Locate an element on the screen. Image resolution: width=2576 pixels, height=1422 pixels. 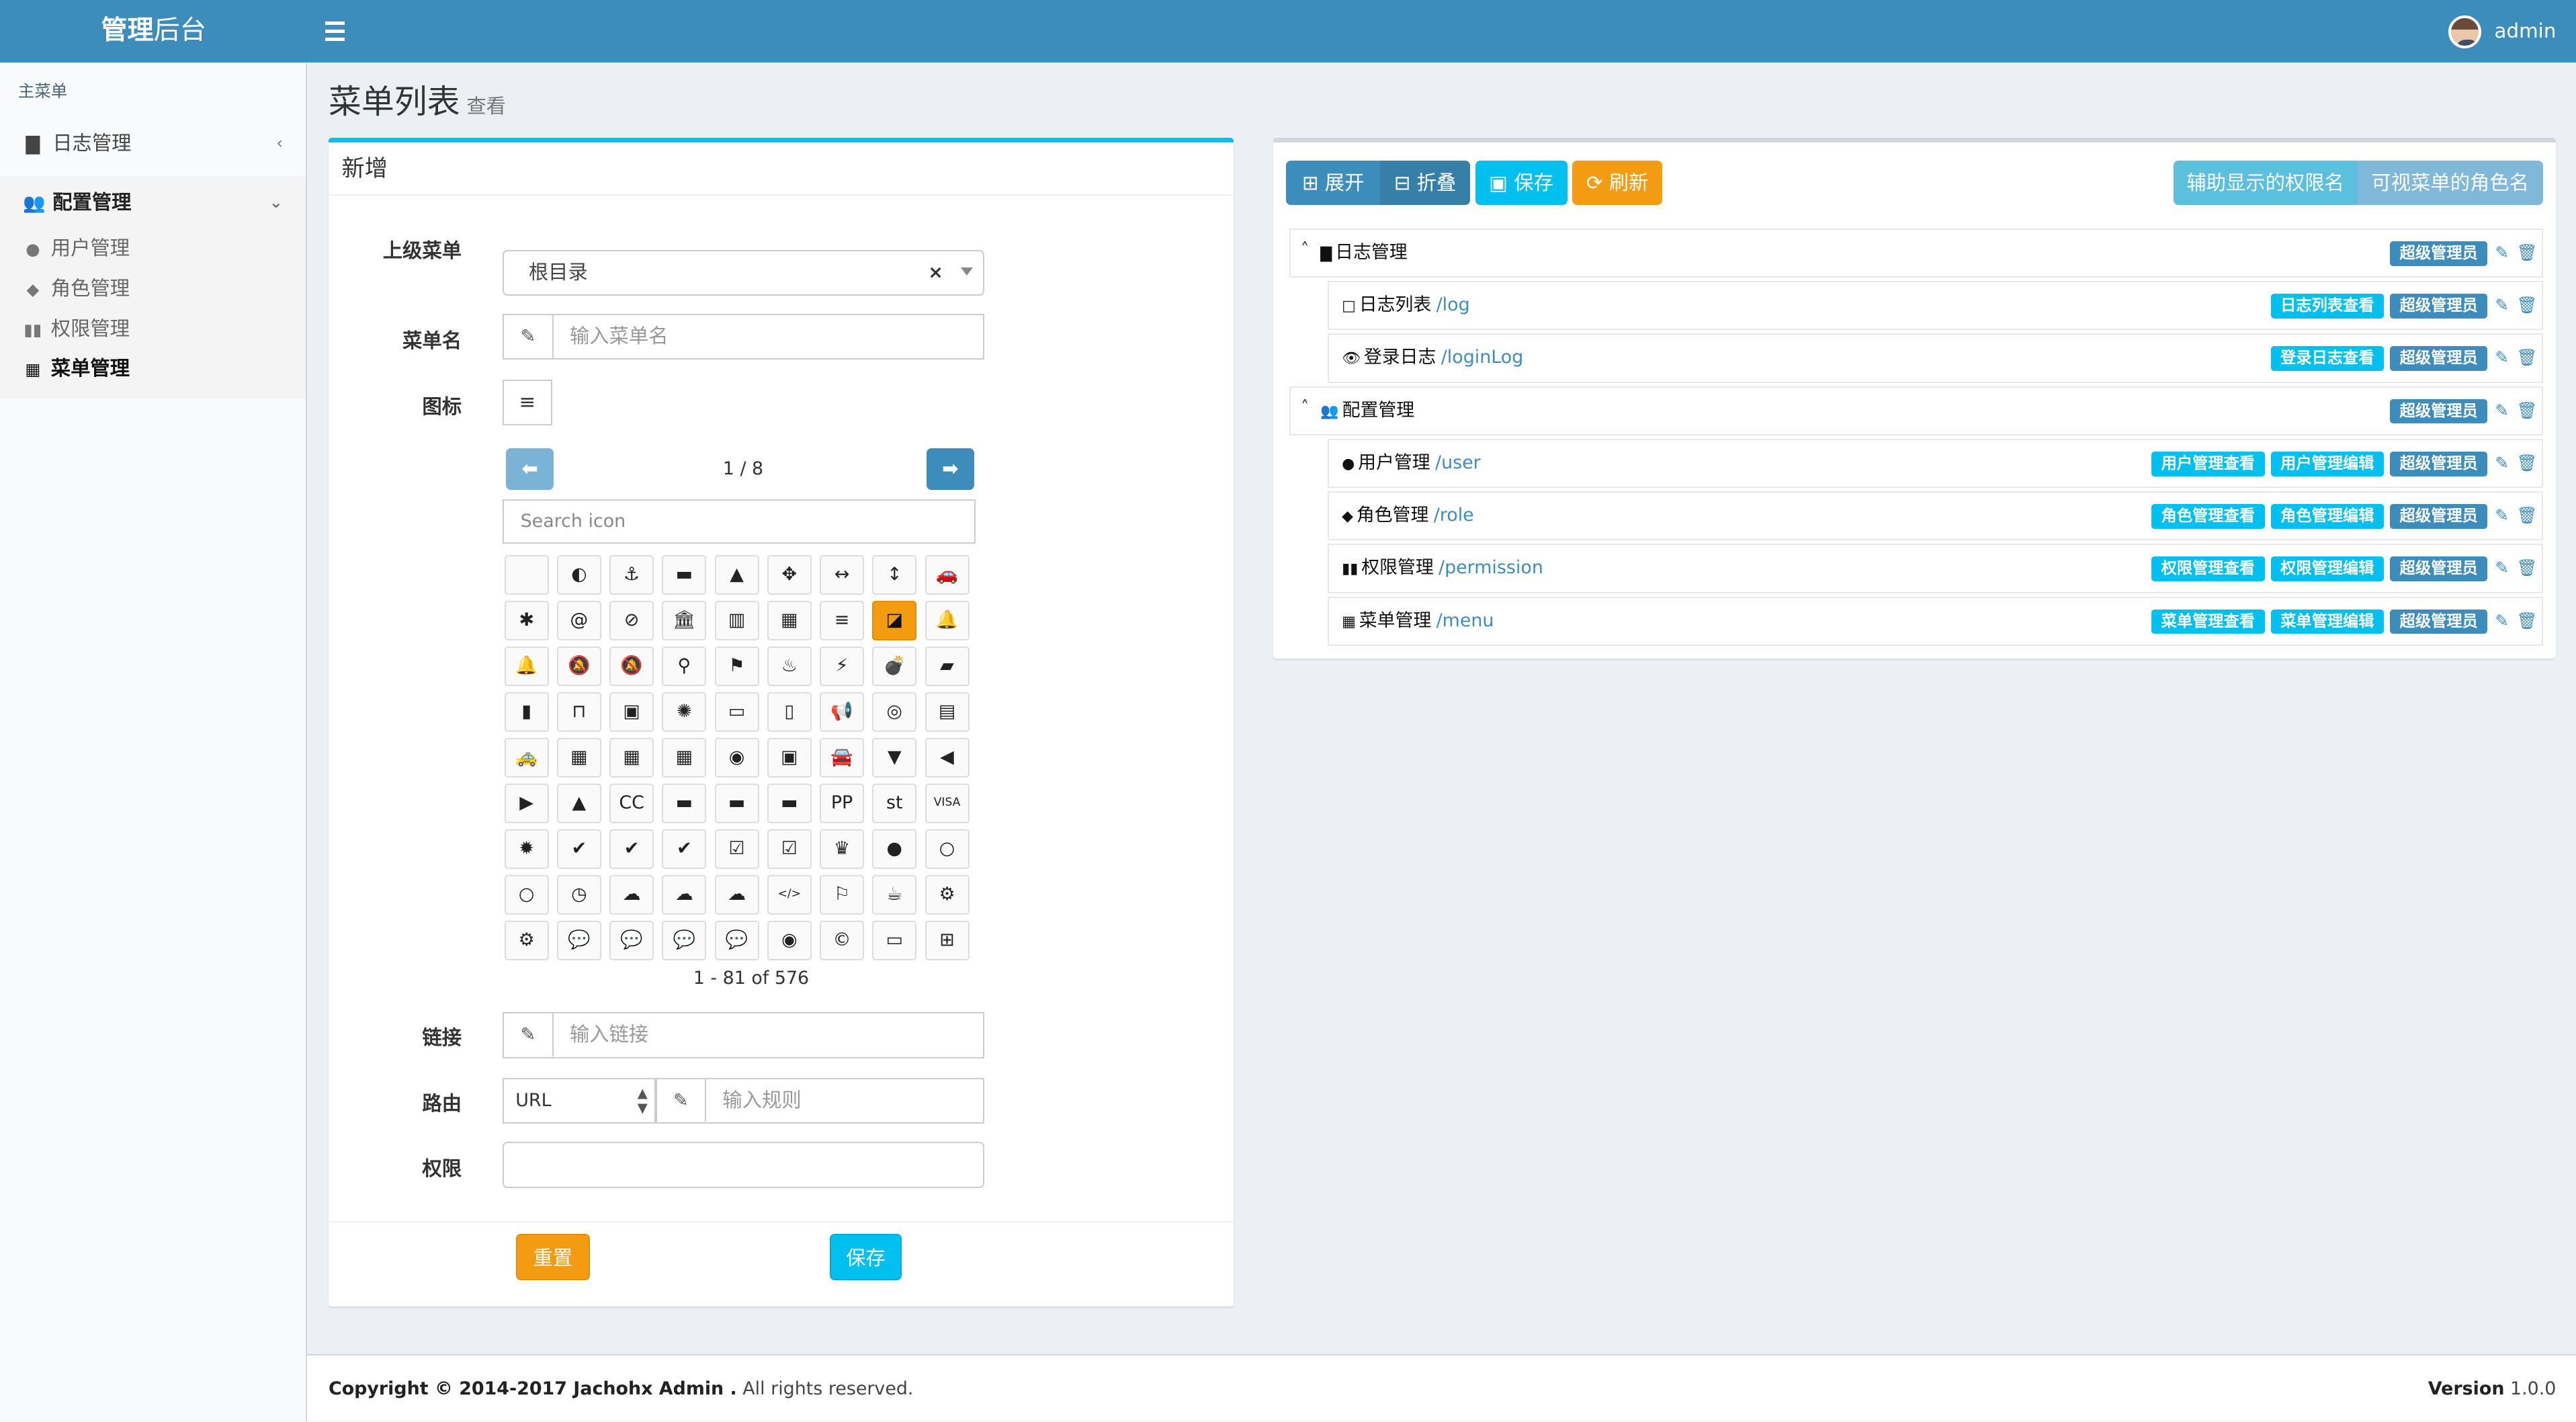
icon-grid-cell: st is located at coordinates (894, 803).